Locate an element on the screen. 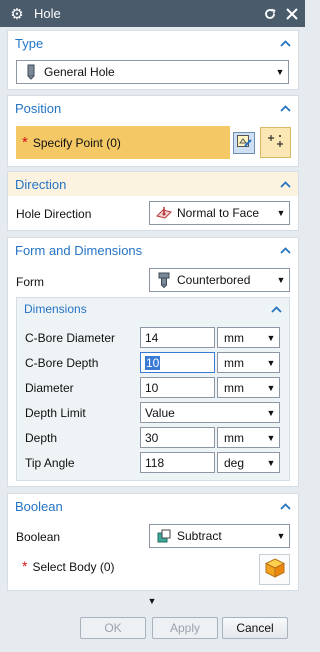 The height and width of the screenshot is (652, 320). depth-limit-dropdown: Value ▼ is located at coordinates (210, 412).